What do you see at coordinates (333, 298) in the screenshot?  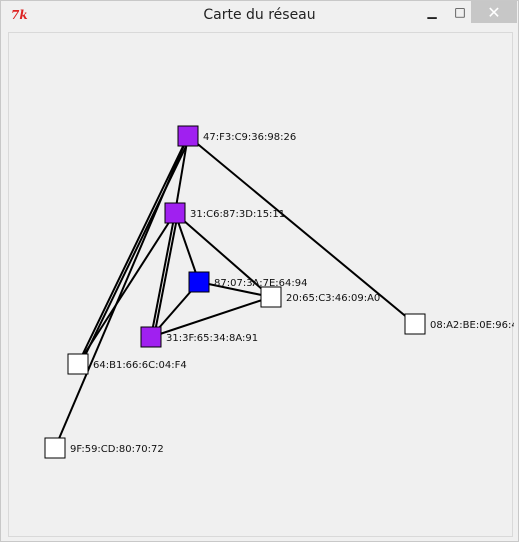 I see `node-label: 20:65:C3:46:09:A0` at bounding box center [333, 298].